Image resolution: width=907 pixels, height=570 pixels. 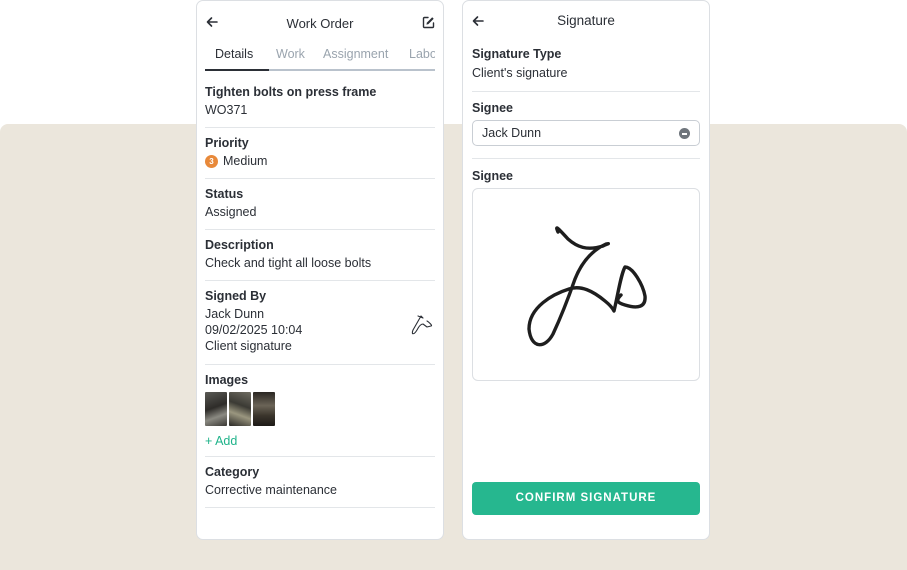 I want to click on signature-type-value: Client's signature, so click(x=520, y=73).